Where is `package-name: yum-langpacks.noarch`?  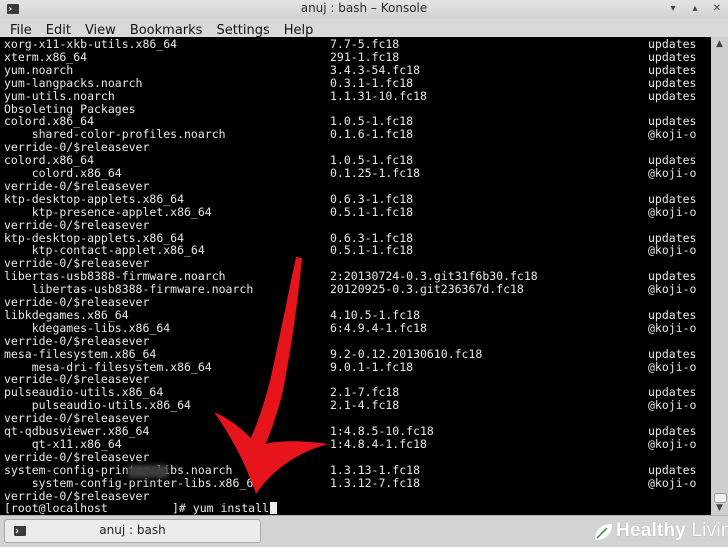 package-name: yum-langpacks.noarch is located at coordinates (73, 82).